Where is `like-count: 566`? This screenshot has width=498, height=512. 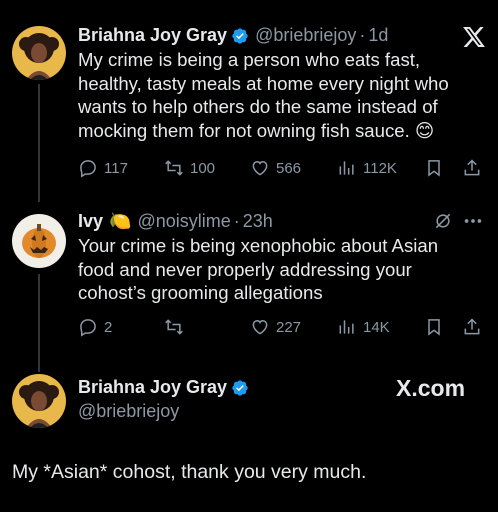
like-count: 566 is located at coordinates (289, 168).